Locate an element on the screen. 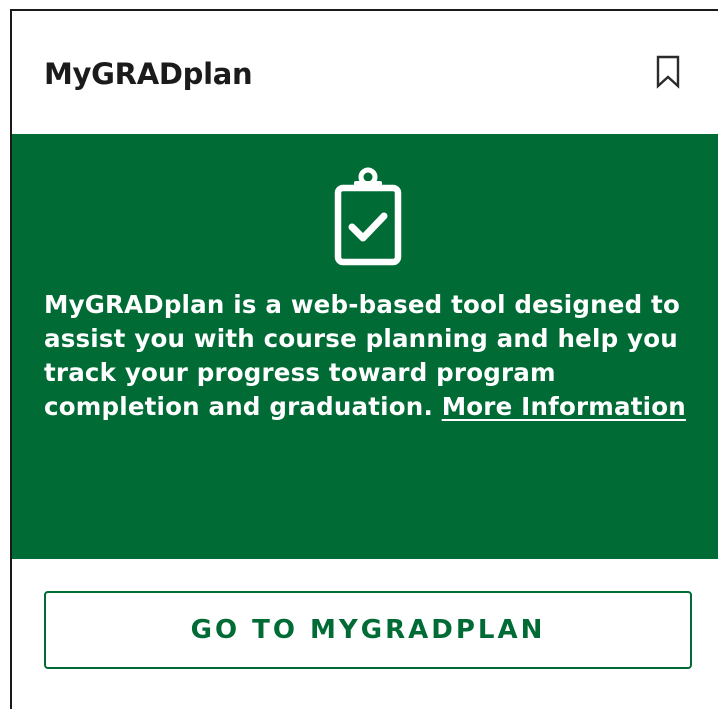 This screenshot has width=718, height=709. go-to-mygradplan-button: GO TO MYGRADPLAN is located at coordinates (368, 630).